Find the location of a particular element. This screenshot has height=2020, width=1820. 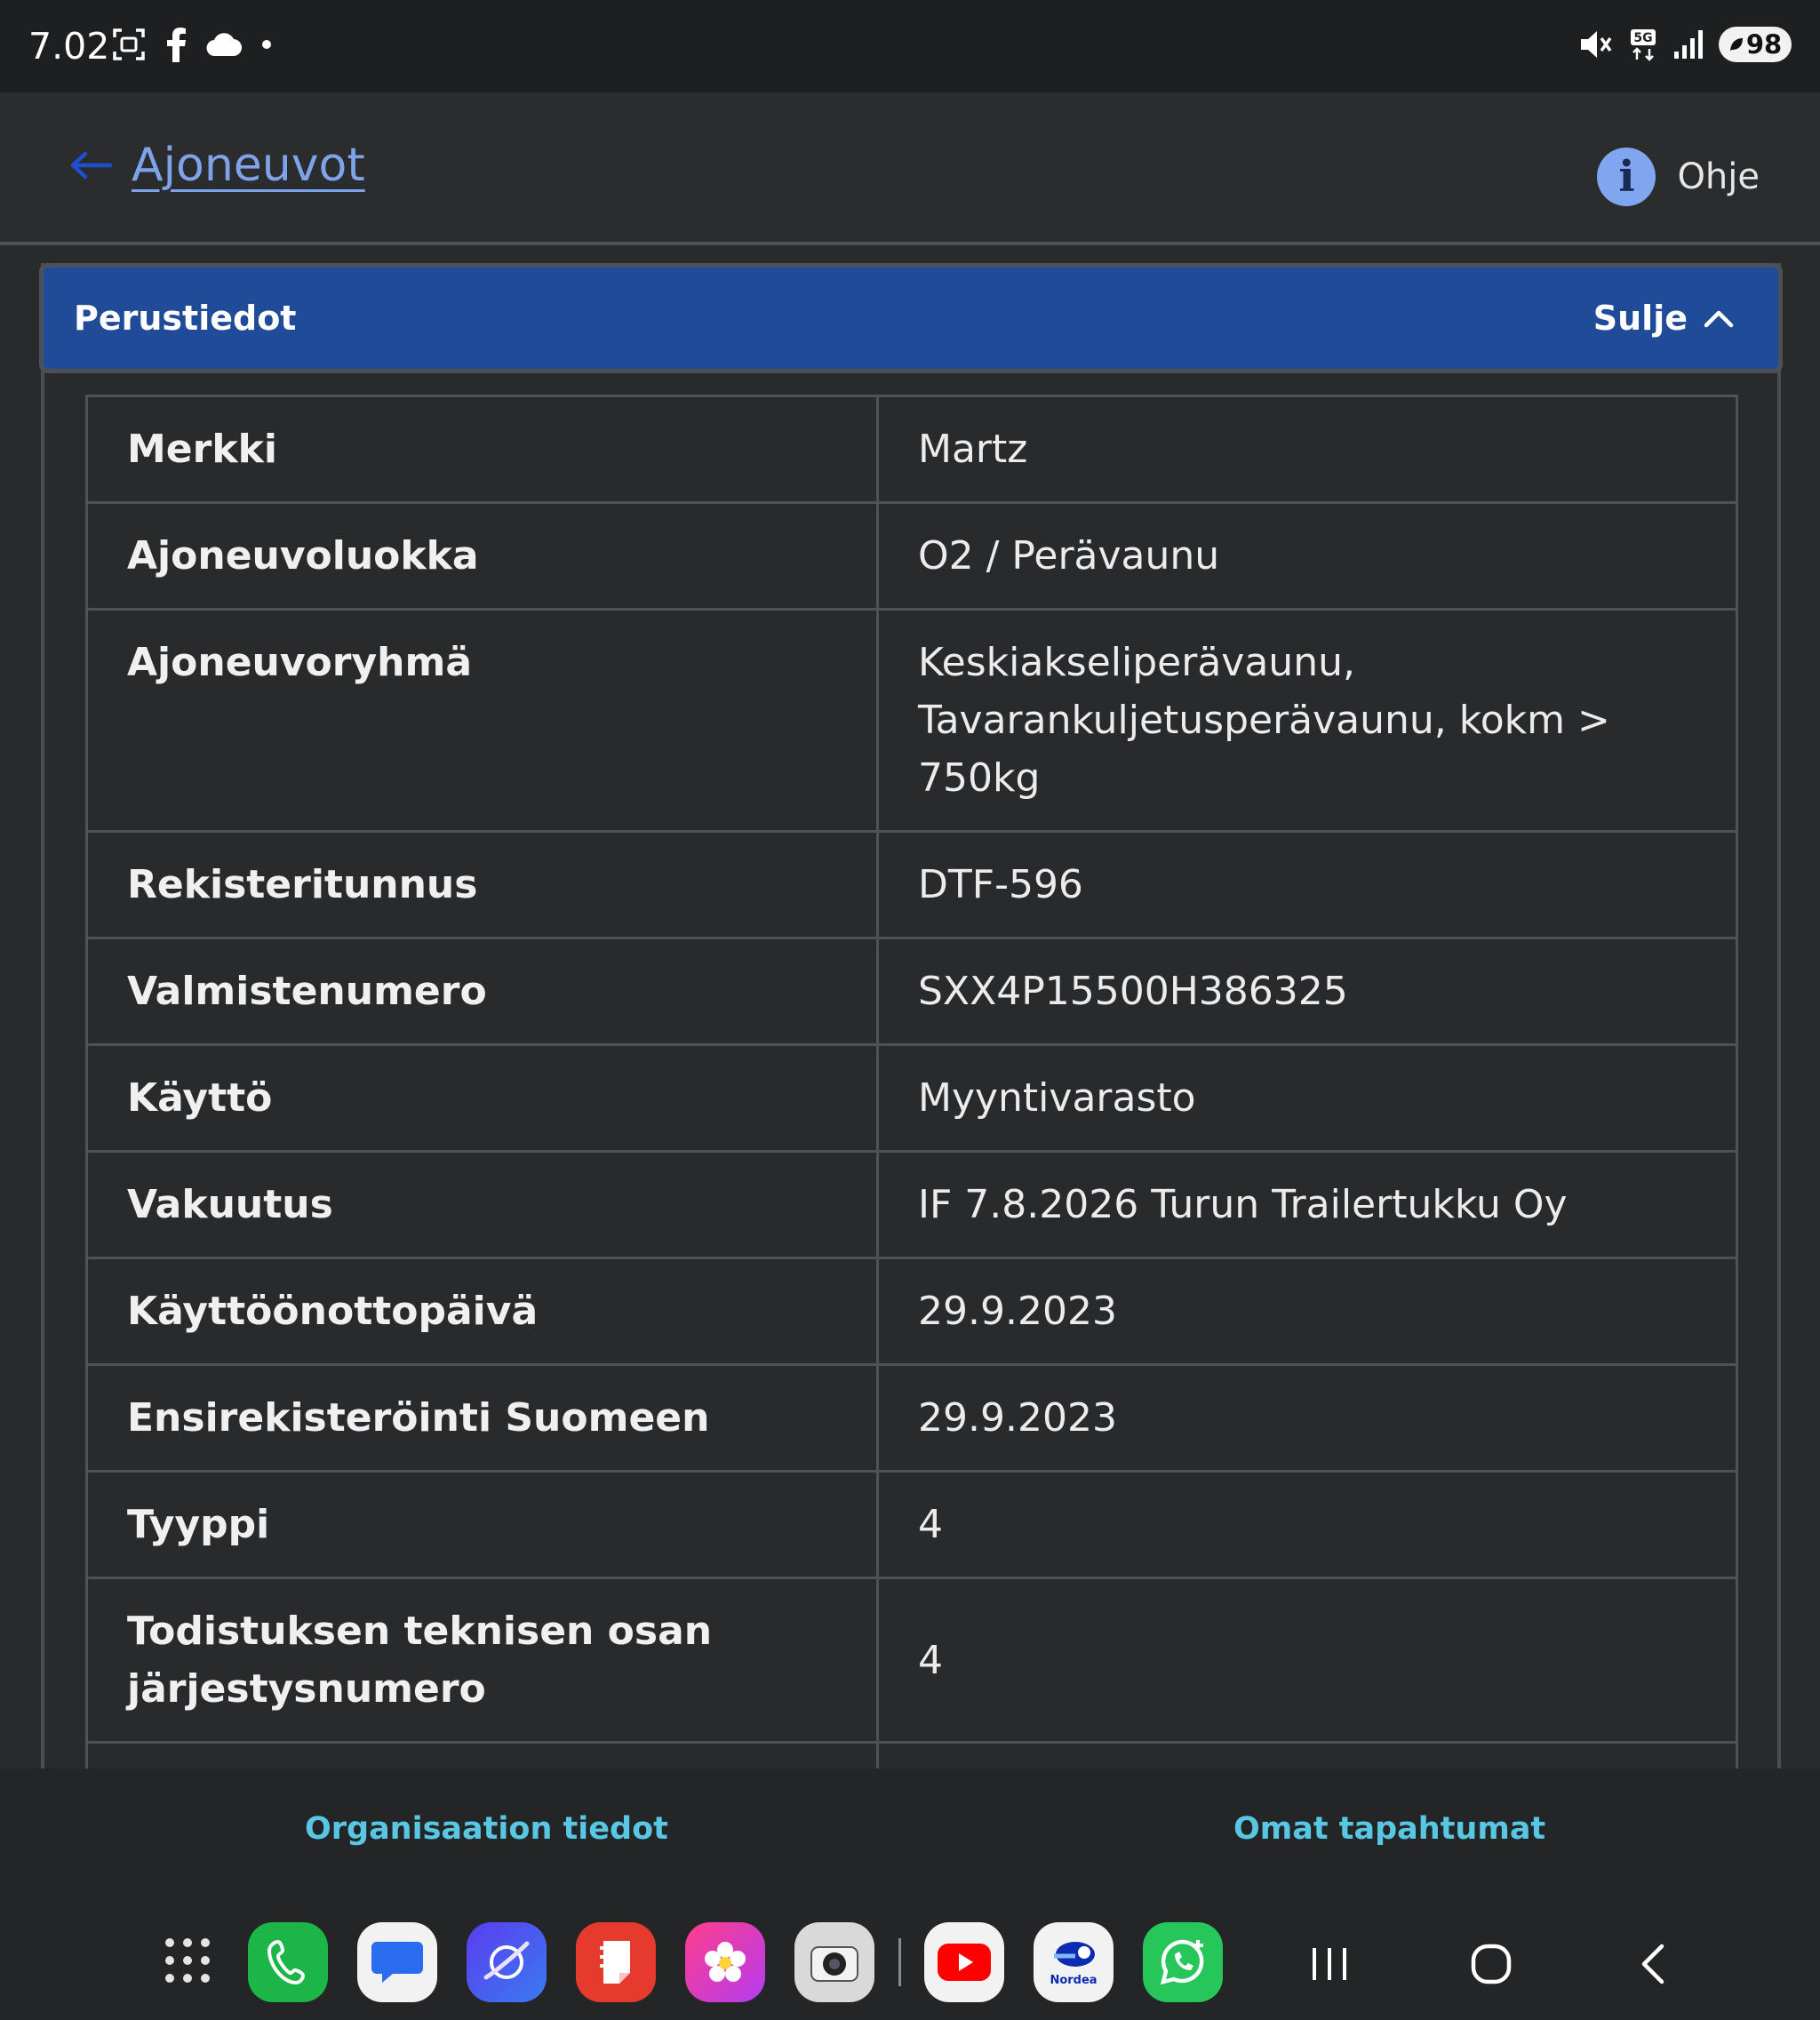

back-link: Ajoneuvot is located at coordinates (217, 165).